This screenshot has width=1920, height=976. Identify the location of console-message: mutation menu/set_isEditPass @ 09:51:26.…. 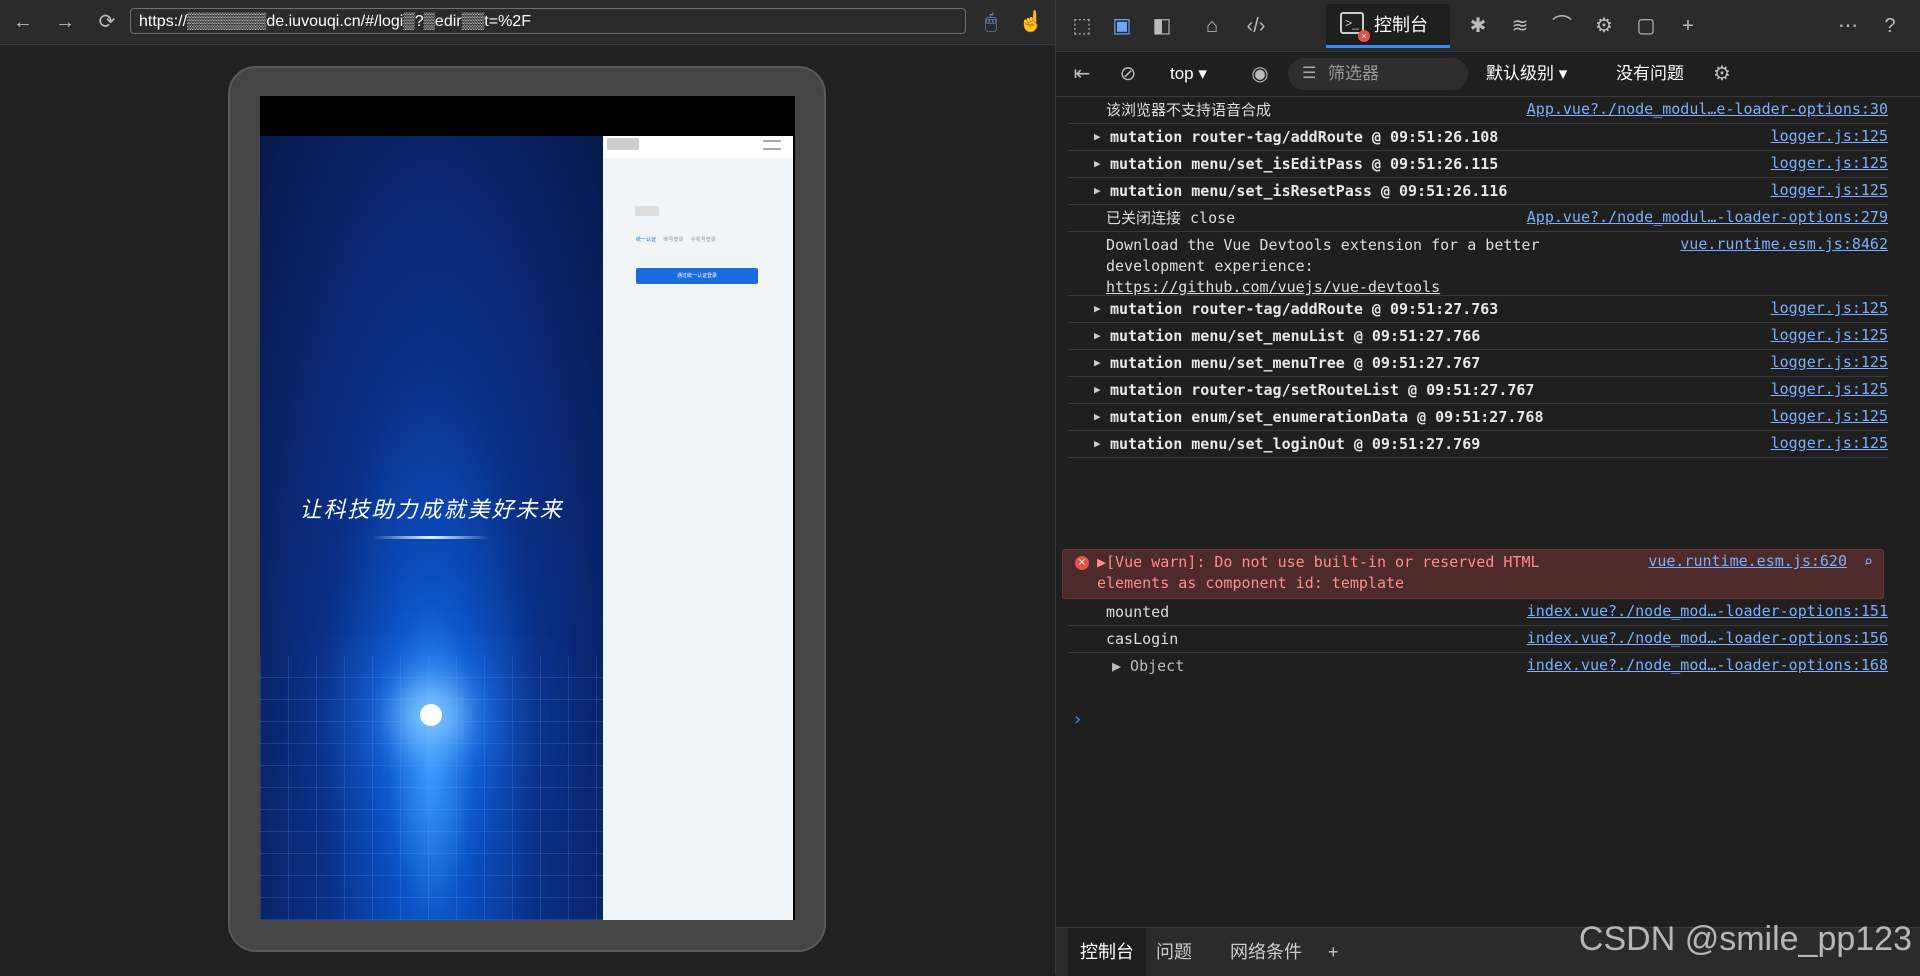
(1304, 164).